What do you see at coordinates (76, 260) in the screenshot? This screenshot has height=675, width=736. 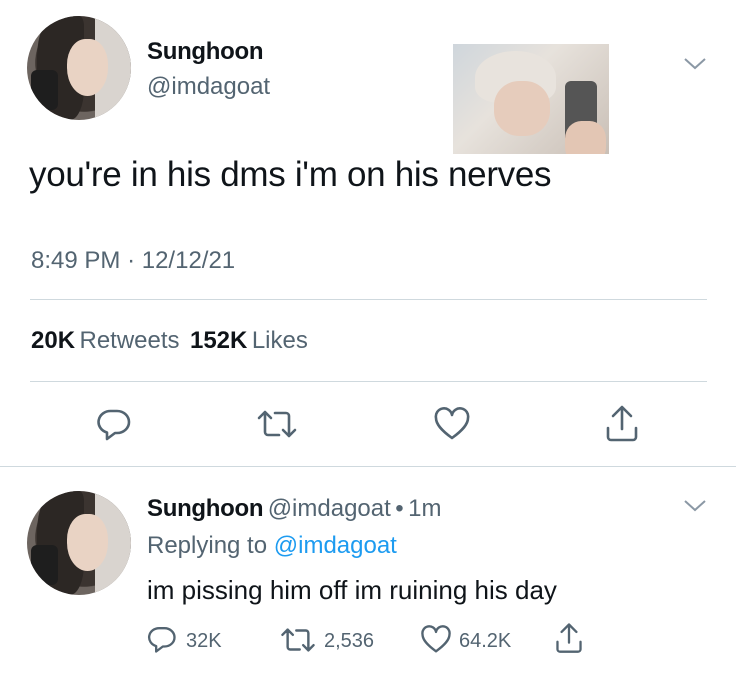 I see `tweet-time: 8:49 PM` at bounding box center [76, 260].